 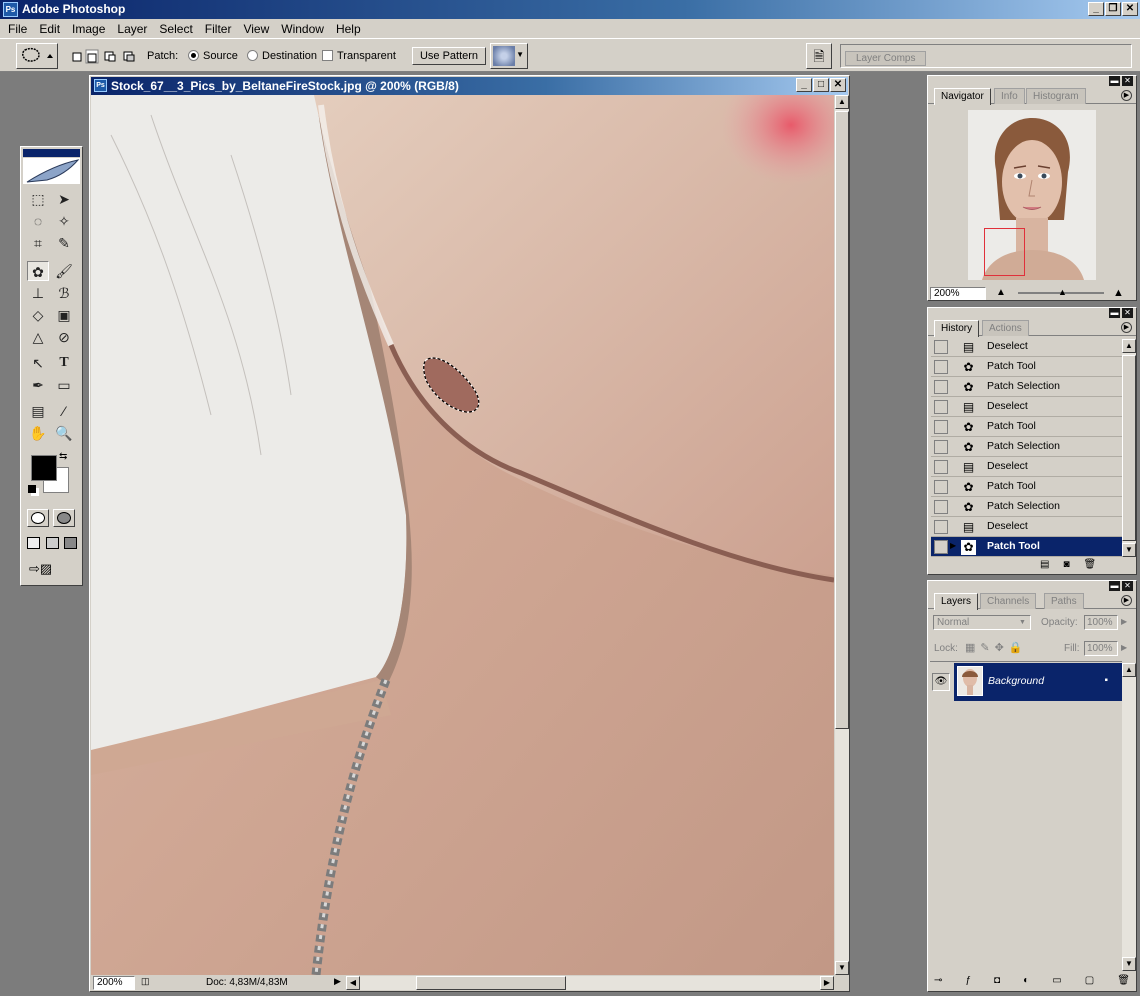 What do you see at coordinates (1123, 980) in the screenshot?
I see `delete-layer-icon: 🗑` at bounding box center [1123, 980].